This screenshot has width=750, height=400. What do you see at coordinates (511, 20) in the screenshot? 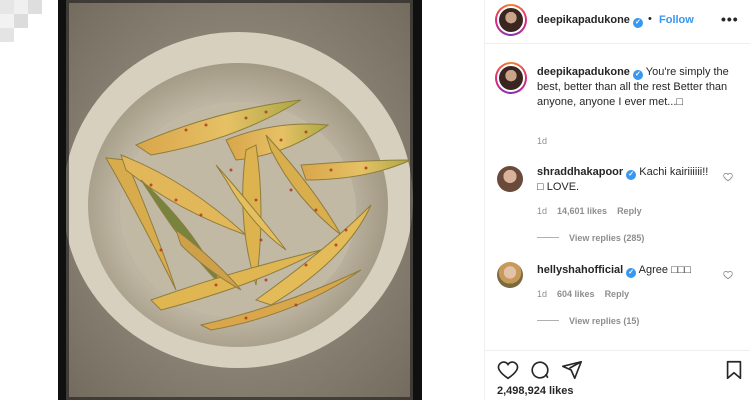
I see `author-avatar` at bounding box center [511, 20].